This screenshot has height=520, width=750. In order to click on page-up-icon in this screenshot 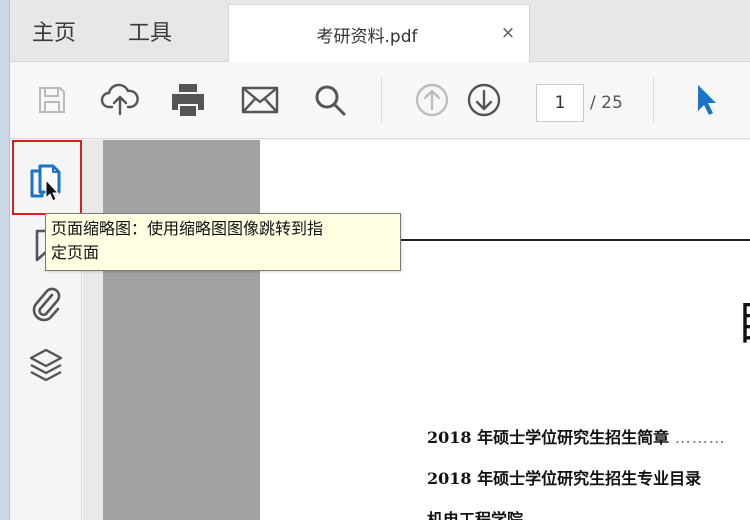, I will do `click(432, 100)`.